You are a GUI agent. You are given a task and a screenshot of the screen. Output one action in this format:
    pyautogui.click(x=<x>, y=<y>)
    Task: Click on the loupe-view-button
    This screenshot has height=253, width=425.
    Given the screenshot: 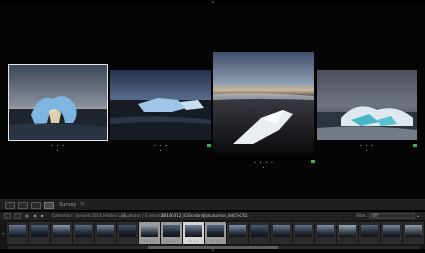 What is the action you would take?
    pyautogui.click(x=23, y=205)
    